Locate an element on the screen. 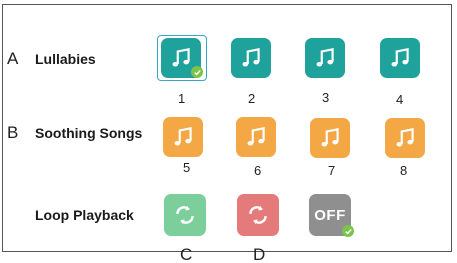 Image resolution: width=457 pixels, height=263 pixels. loop-on-red-button is located at coordinates (258, 215).